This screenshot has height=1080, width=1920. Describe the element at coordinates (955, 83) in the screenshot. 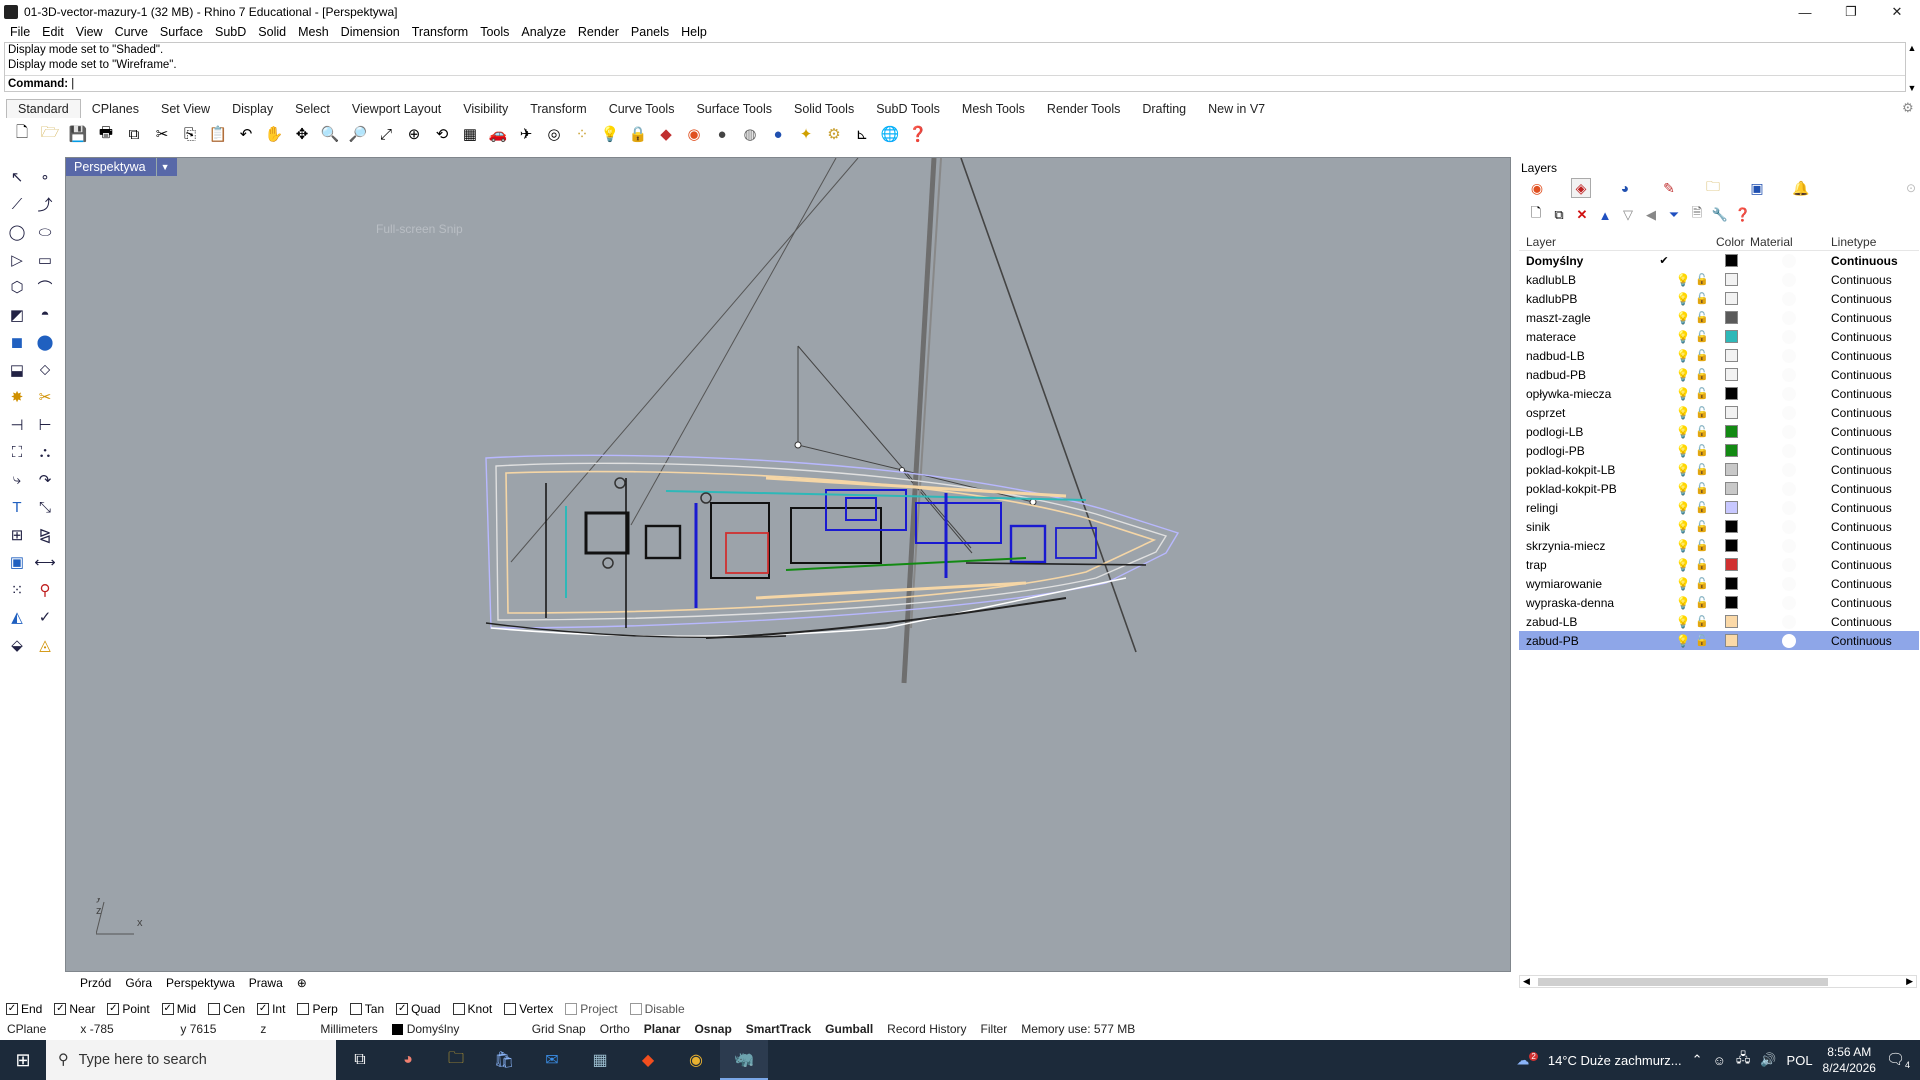

I see `command-line: Command: |` at that location.